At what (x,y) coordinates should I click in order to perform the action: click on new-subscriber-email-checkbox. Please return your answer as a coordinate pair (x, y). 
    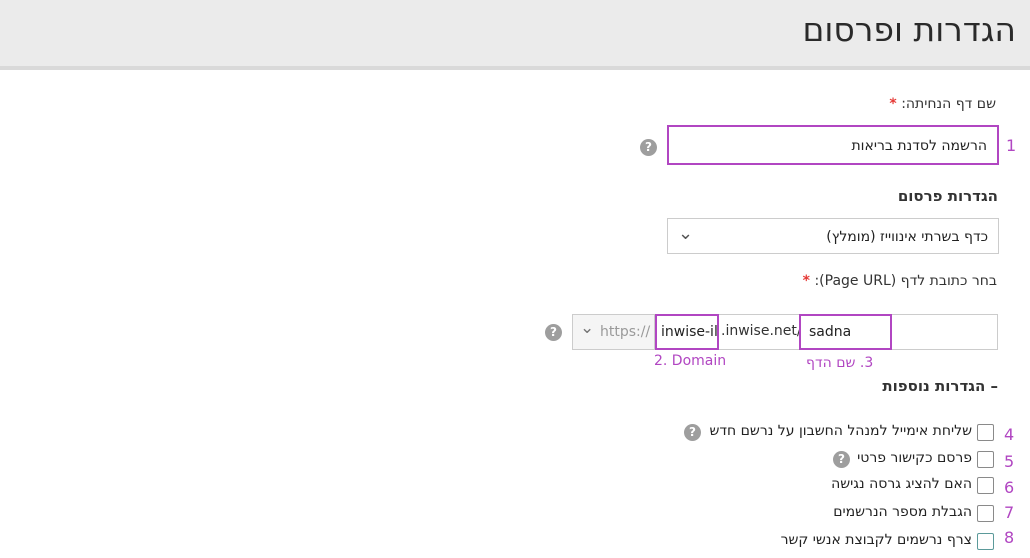
    Looking at the image, I should click on (985, 432).